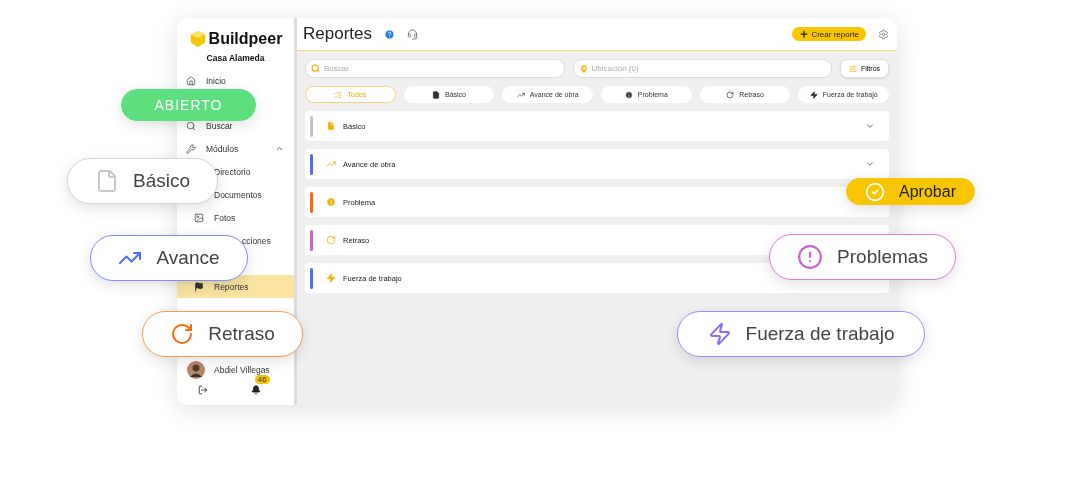 The image size is (1080, 477). I want to click on notification-count: 46, so click(262, 379).